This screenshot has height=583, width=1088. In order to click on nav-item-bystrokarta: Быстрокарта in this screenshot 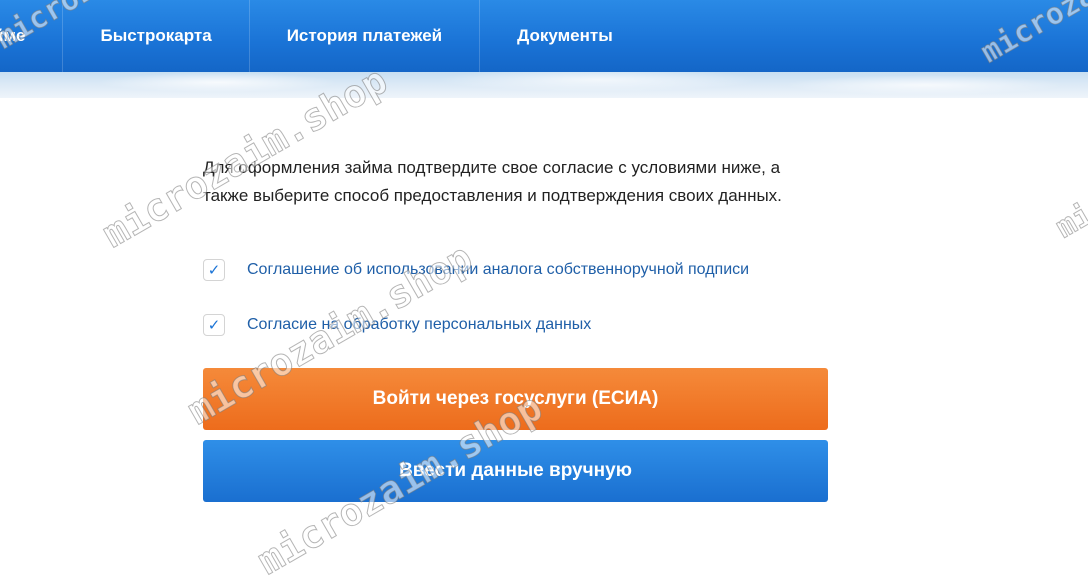, I will do `click(156, 36)`.